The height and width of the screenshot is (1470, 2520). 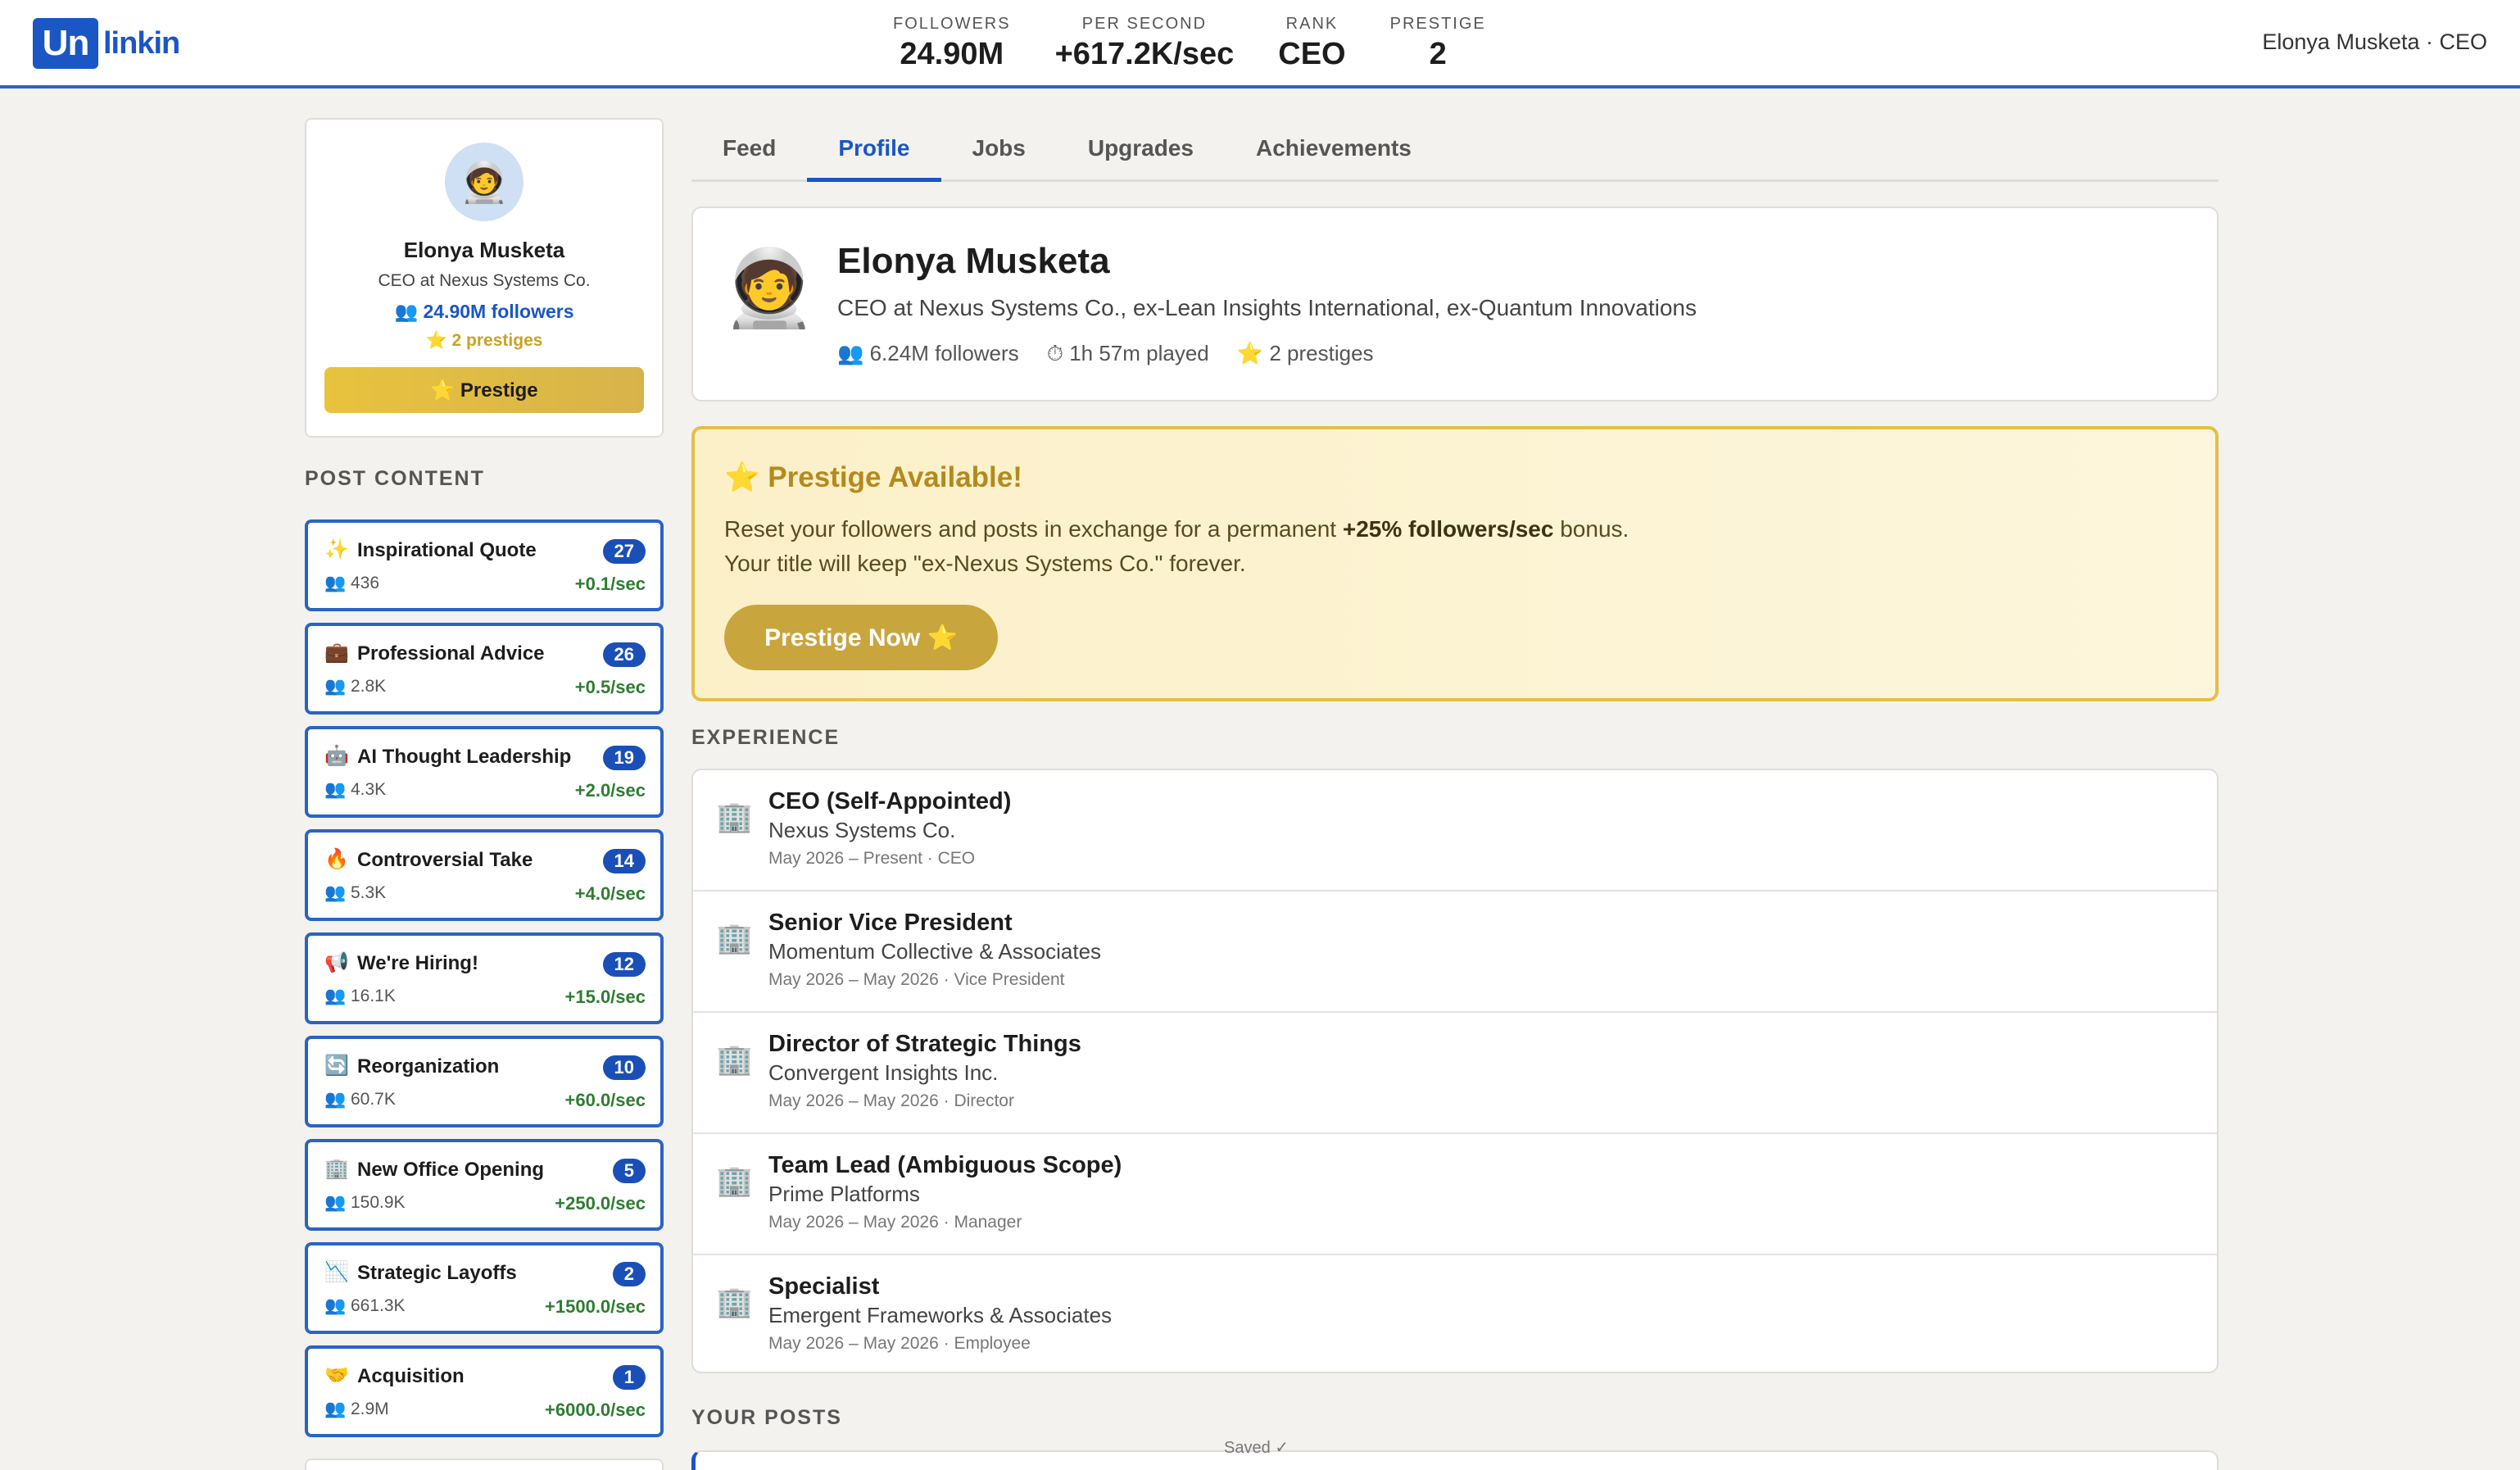 What do you see at coordinates (862, 830) in the screenshot?
I see `experience-company: Nexus Systems Co.` at bounding box center [862, 830].